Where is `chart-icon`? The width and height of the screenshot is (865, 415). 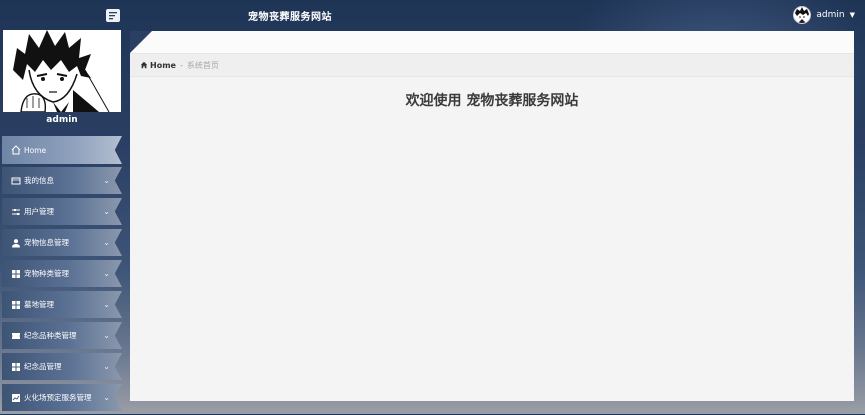 chart-icon is located at coordinates (16, 398).